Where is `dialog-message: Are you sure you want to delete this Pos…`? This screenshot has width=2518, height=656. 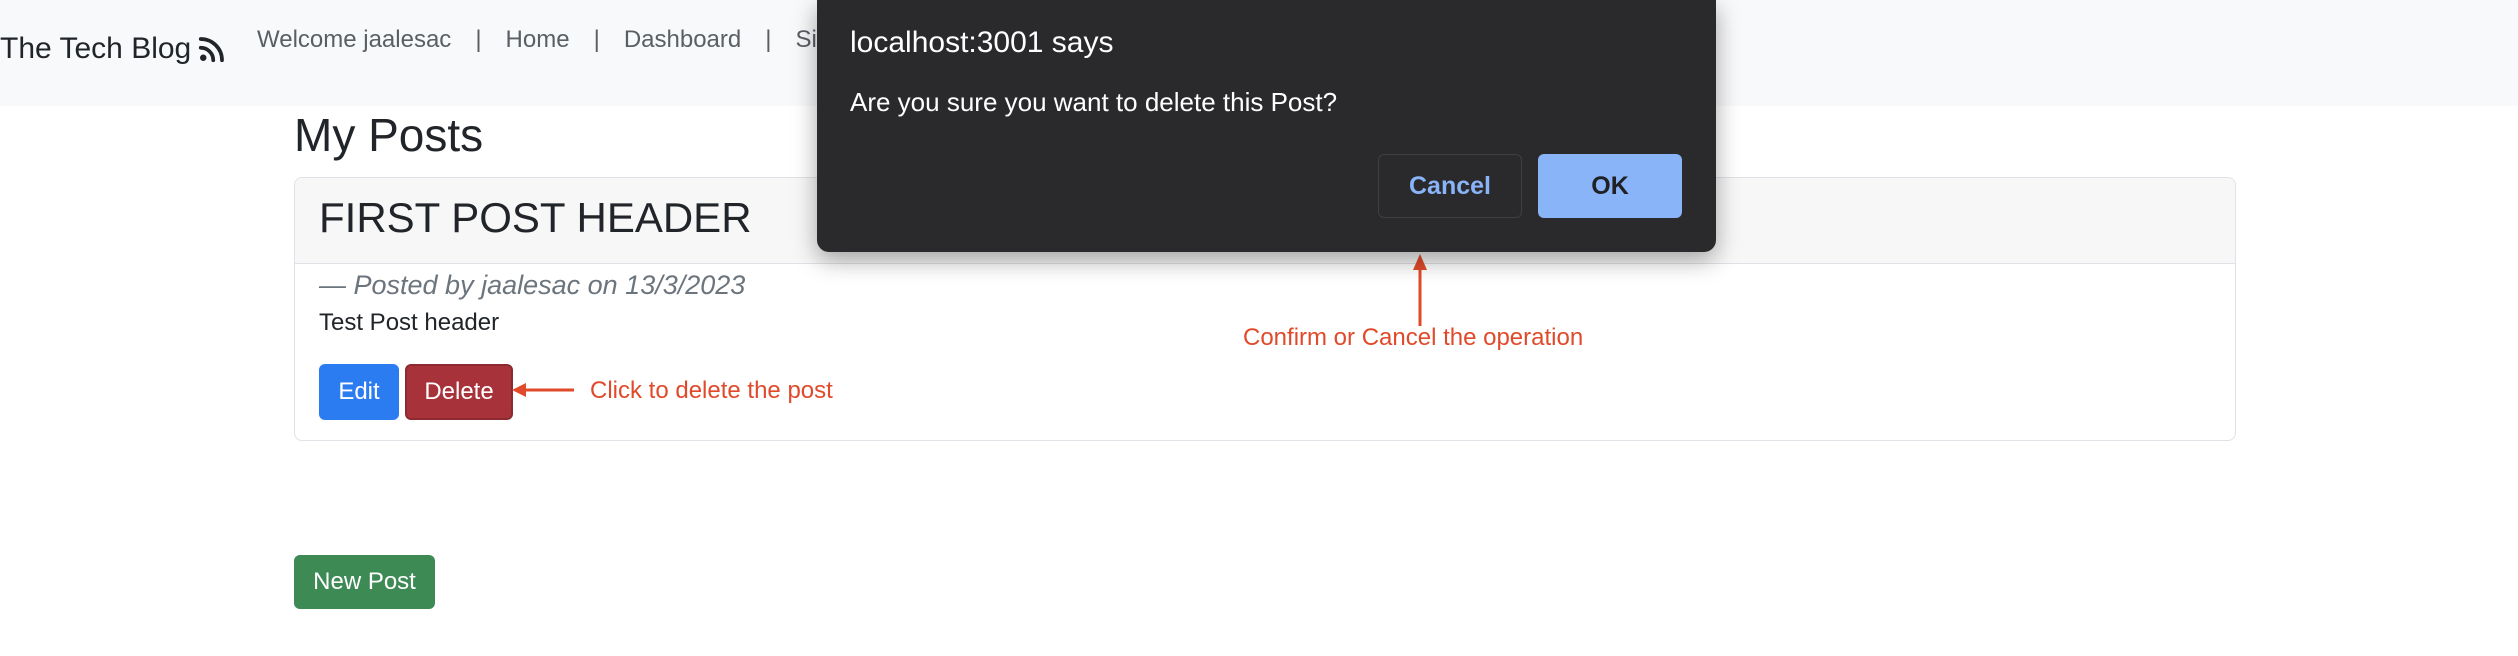
dialog-message: Are you sure you want to delete this Pos… is located at coordinates (1094, 102).